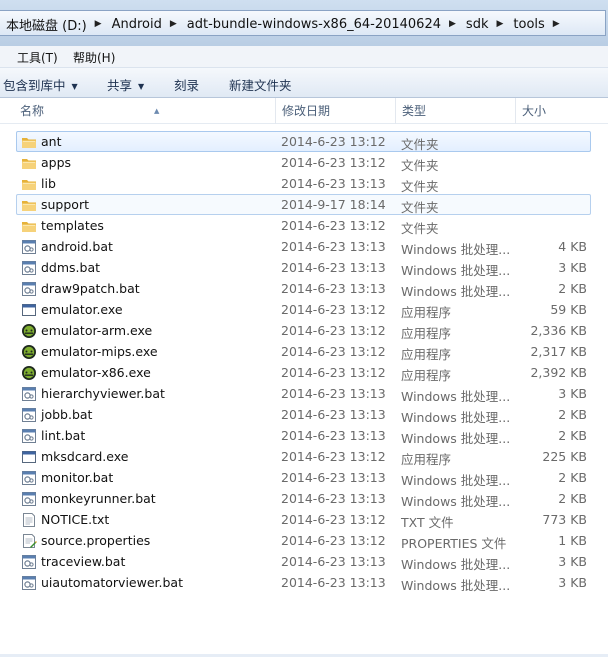 The height and width of the screenshot is (657, 608). I want to click on file-size: 3 KB, so click(572, 393).